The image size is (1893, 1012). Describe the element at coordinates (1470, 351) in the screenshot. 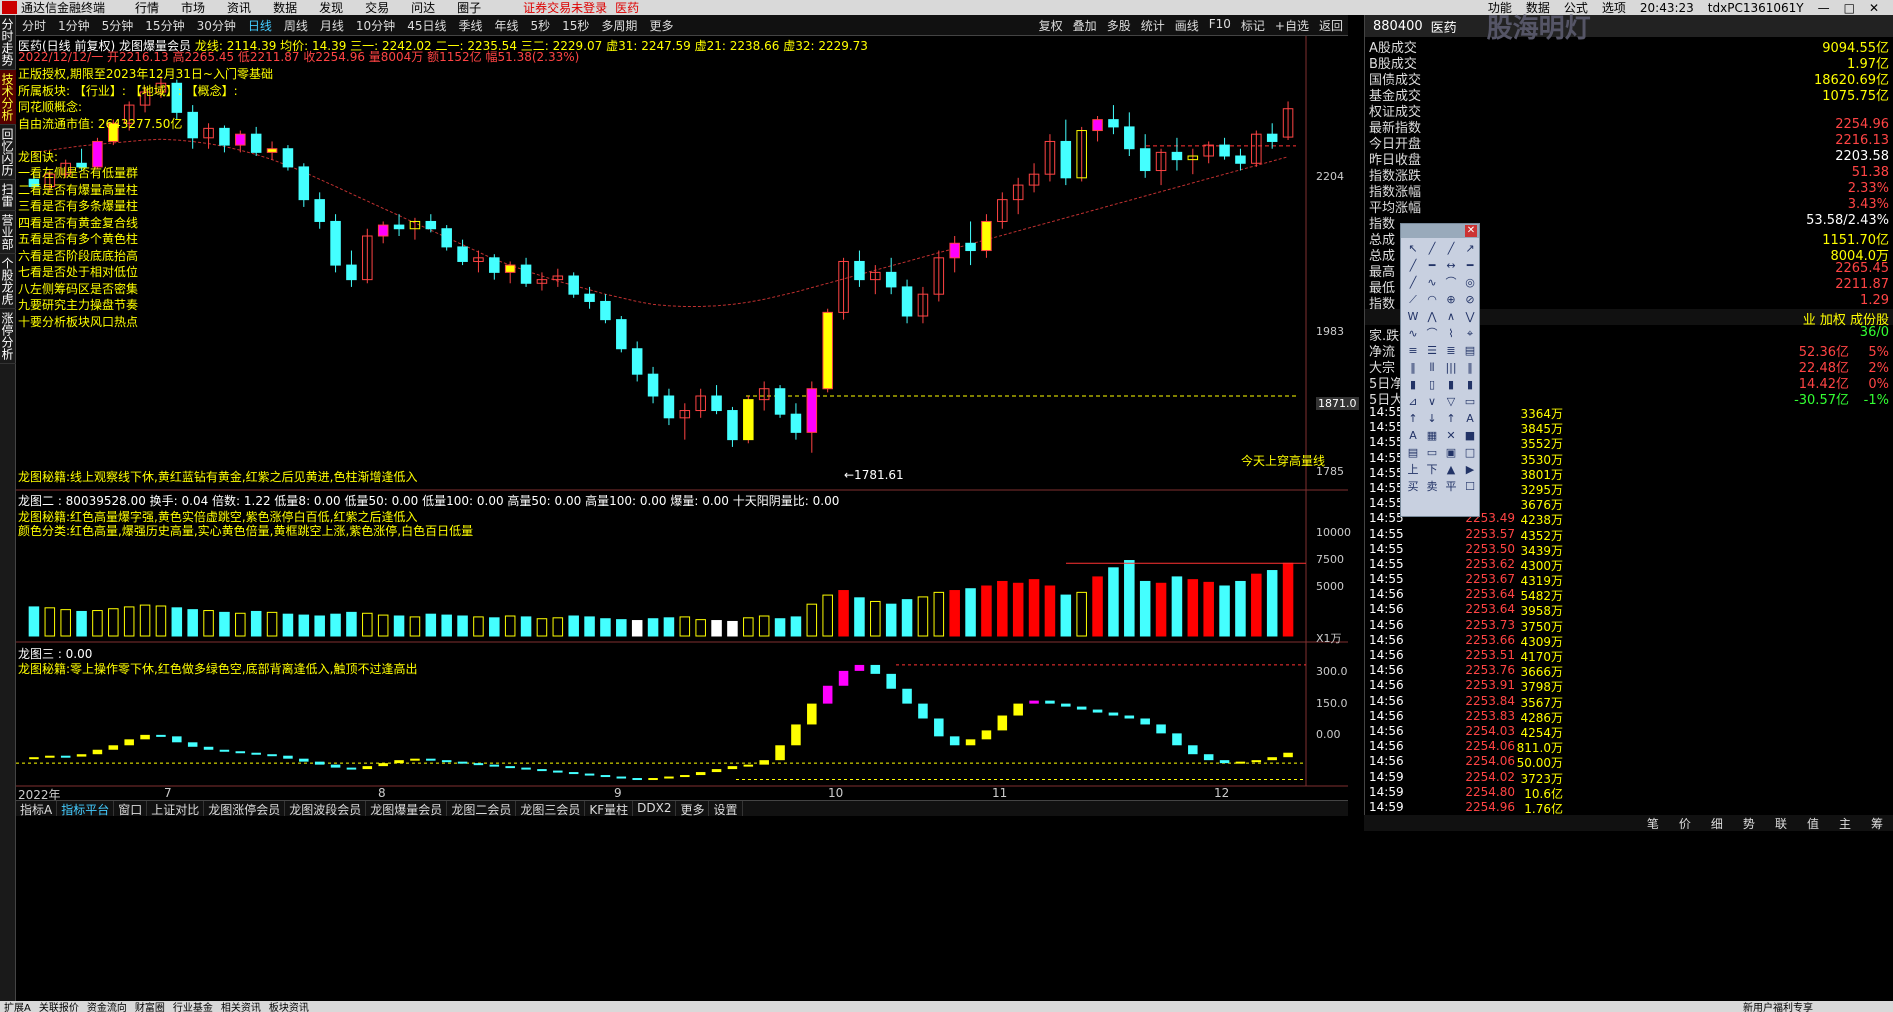

I see `drawing-tool-icon: ▤` at that location.